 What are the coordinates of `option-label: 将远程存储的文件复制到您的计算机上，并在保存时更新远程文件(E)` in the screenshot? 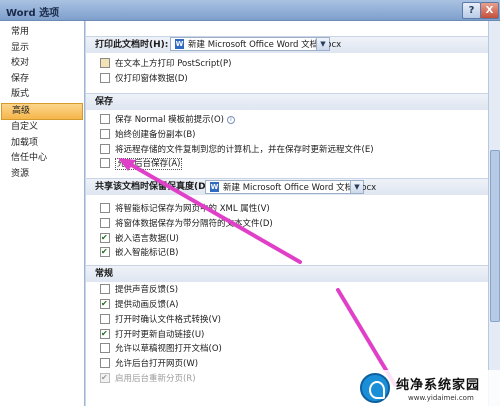 It's located at (244, 150).